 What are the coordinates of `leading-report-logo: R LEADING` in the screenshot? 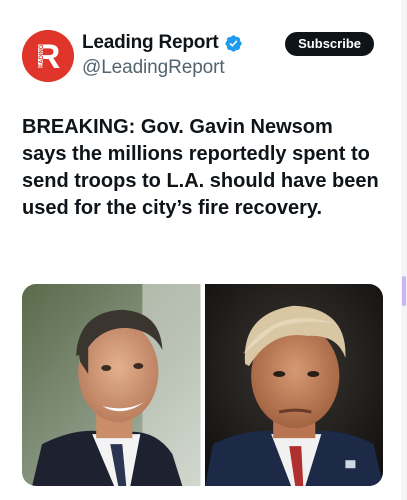 It's located at (48, 56).